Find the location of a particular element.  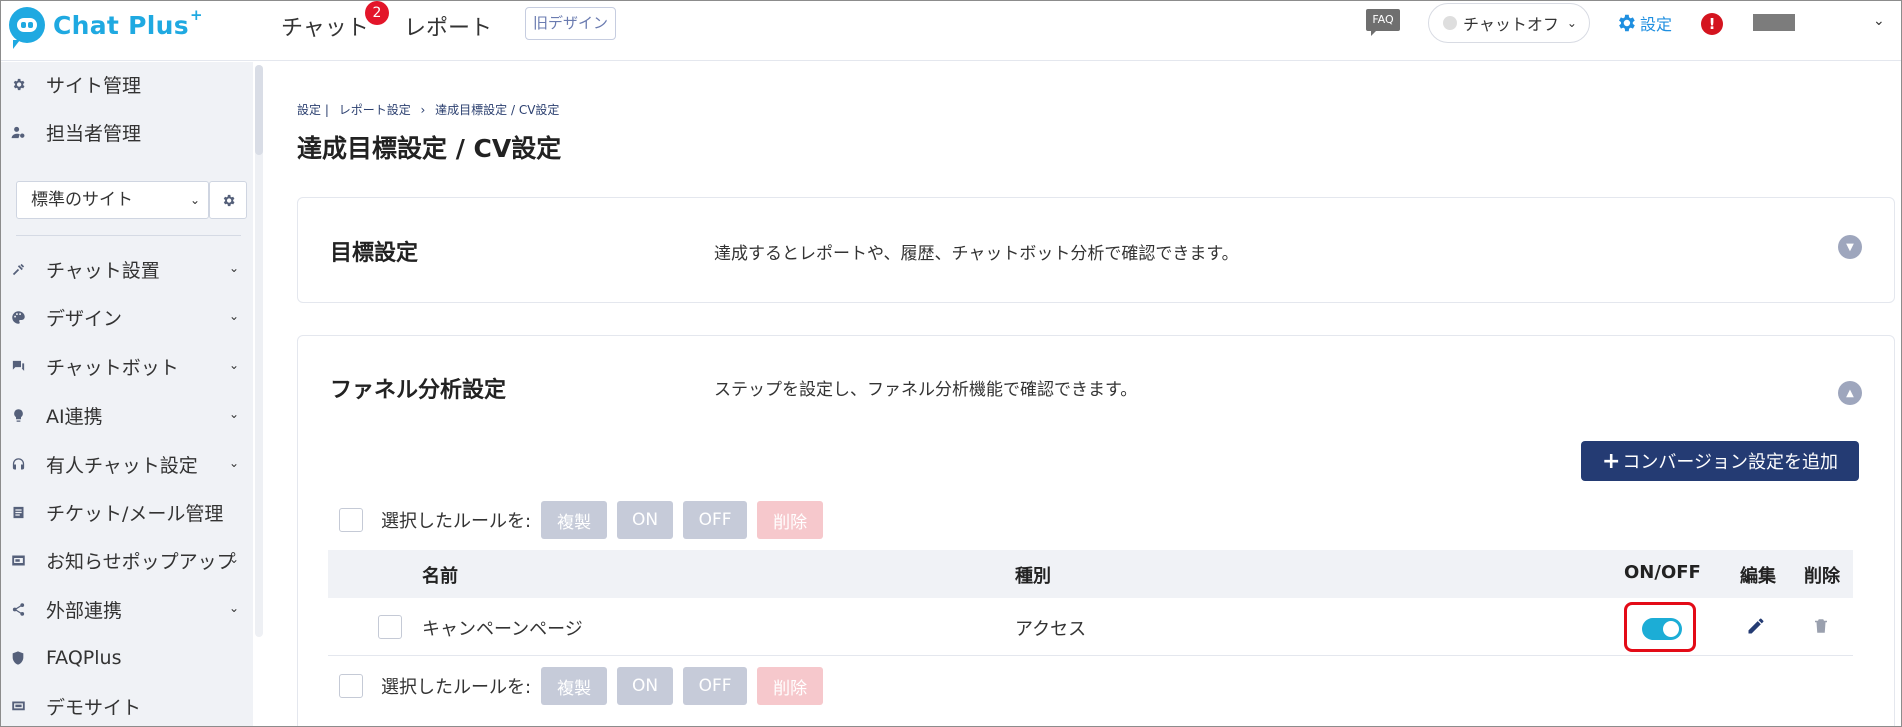

bulk-actions-bottom: 選択したルールを: 複製 ON OFF 削除 is located at coordinates (586, 686).